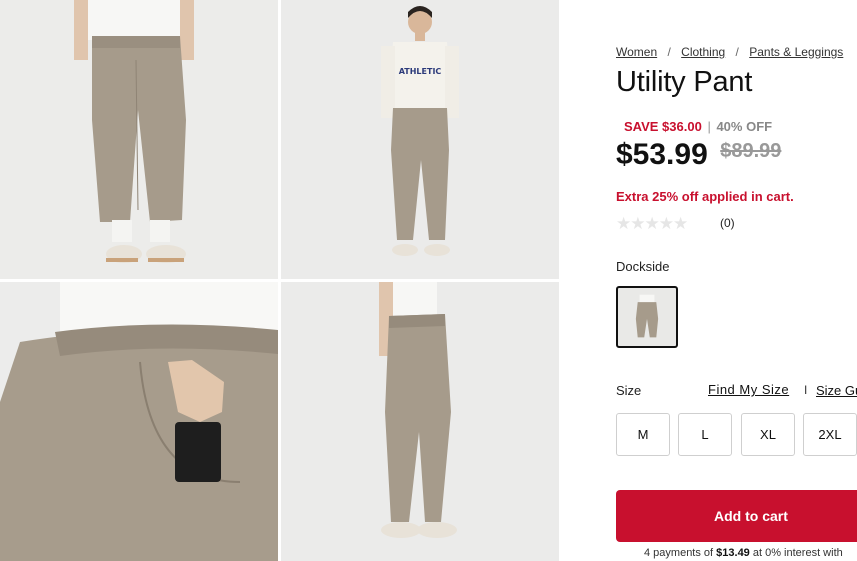 This screenshot has height=561, width=857. Describe the element at coordinates (643, 266) in the screenshot. I see `color-name: Dockside` at that location.